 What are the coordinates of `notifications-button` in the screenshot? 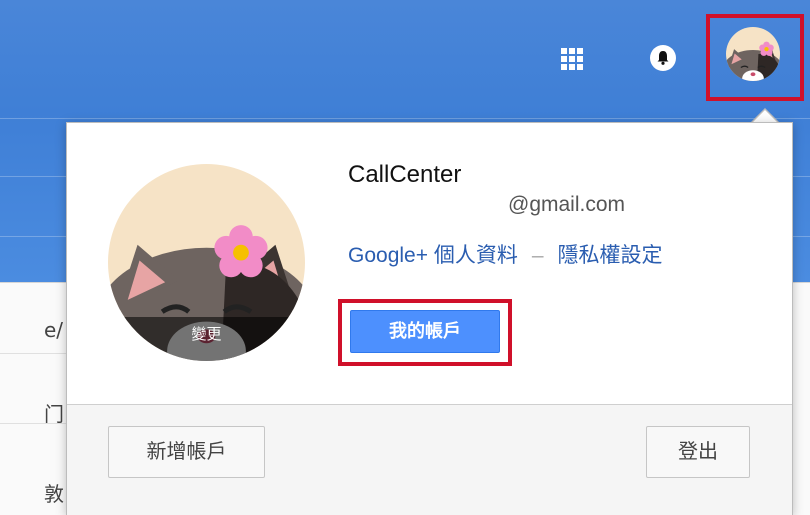 It's located at (663, 58).